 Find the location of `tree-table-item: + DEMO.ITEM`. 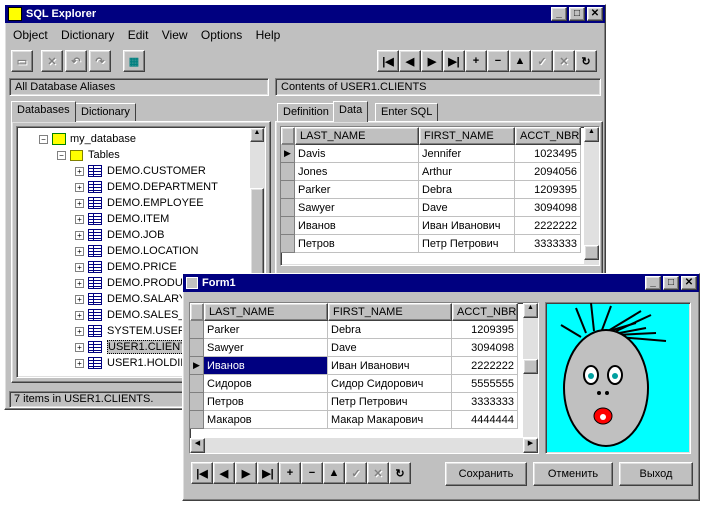

tree-table-item: + DEMO.ITEM is located at coordinates (122, 219).